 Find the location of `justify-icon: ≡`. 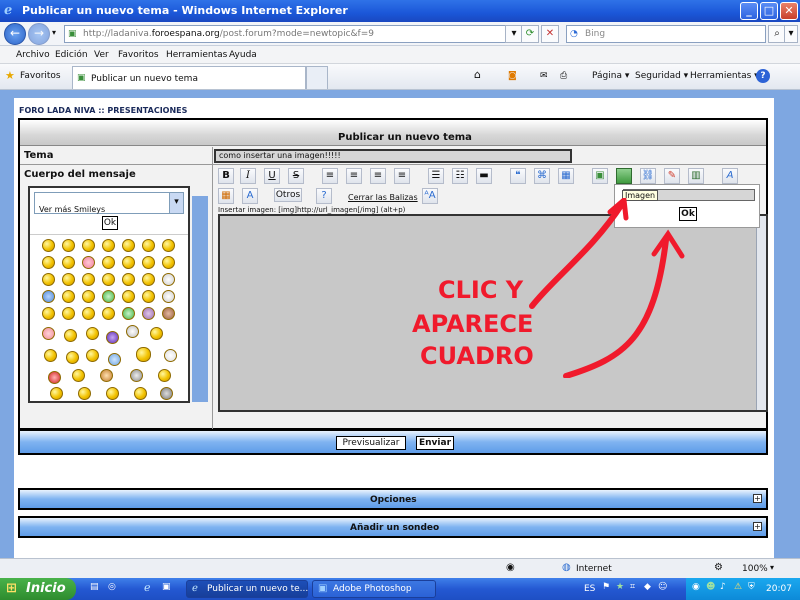

justify-icon: ≡ is located at coordinates (402, 176).